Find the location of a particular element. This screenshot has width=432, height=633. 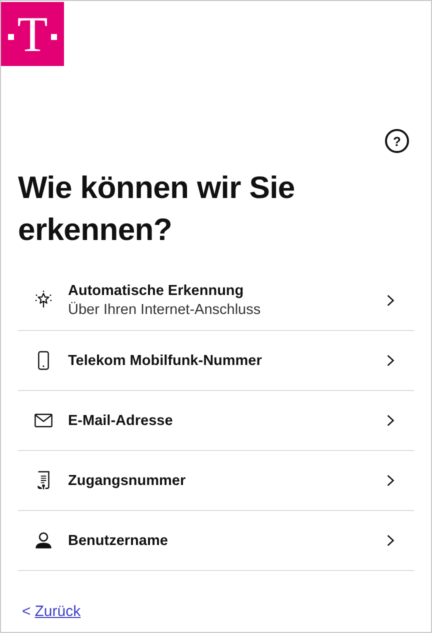

logo: T is located at coordinates (32, 34).